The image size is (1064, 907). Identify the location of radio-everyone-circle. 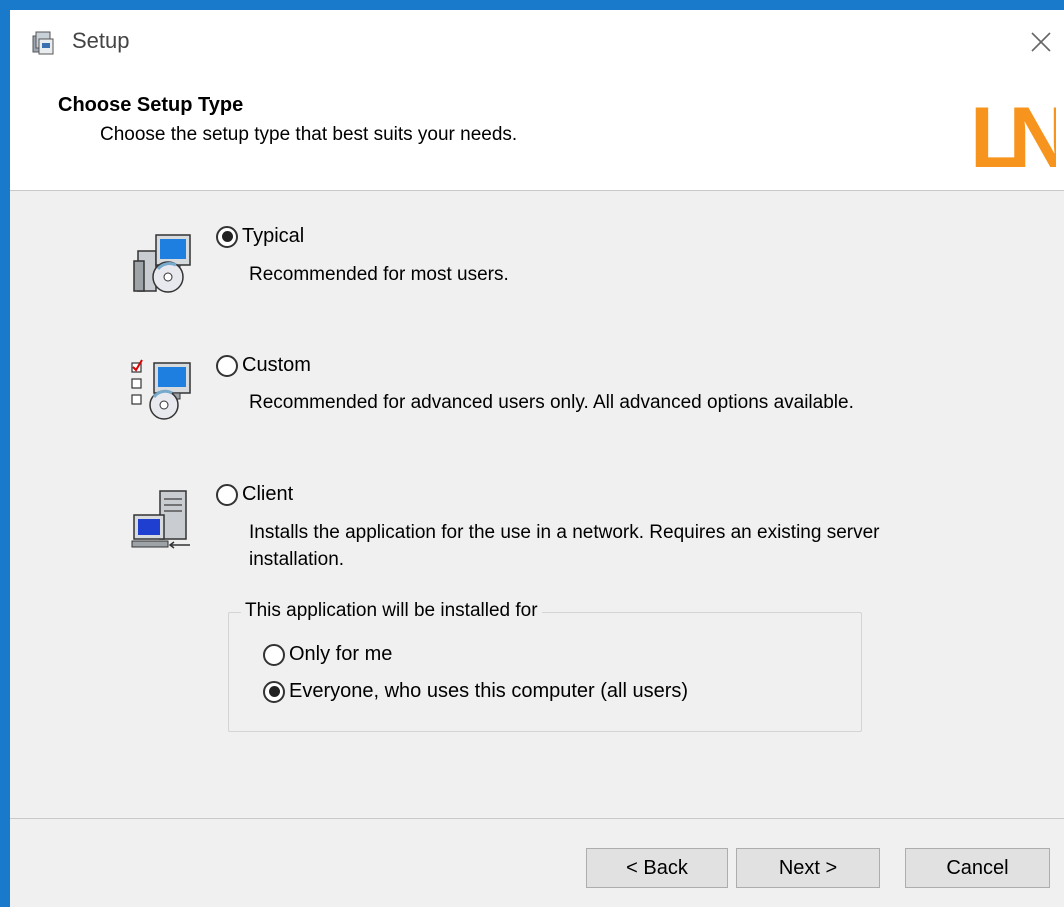
(274, 691).